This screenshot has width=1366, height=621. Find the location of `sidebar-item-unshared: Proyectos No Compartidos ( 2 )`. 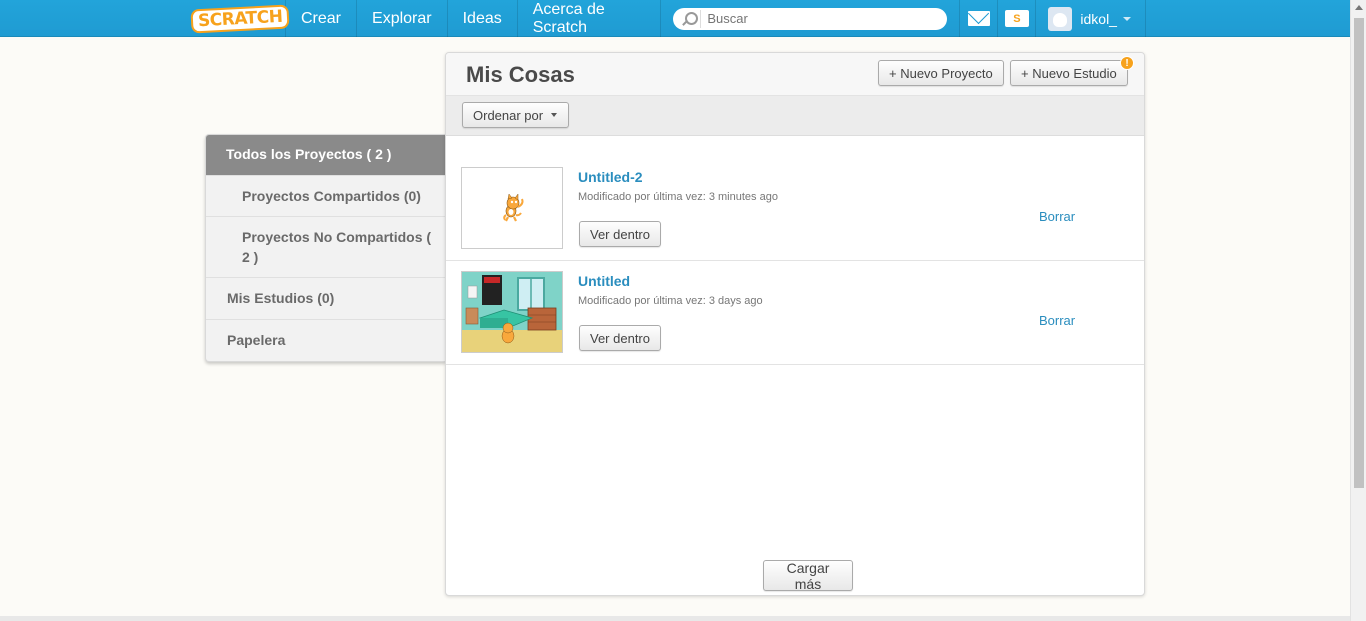

sidebar-item-unshared: Proyectos No Compartidos ( 2 ) is located at coordinates (326, 247).